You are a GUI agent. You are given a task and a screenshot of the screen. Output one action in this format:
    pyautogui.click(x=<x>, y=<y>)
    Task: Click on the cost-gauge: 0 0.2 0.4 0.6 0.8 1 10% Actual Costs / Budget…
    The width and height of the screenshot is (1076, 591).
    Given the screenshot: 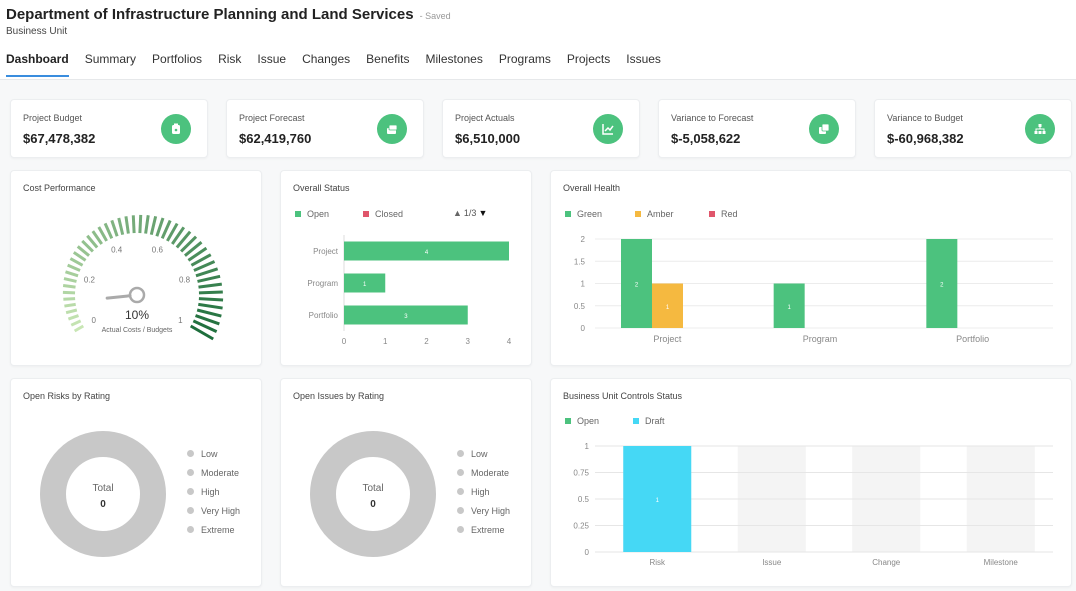 What is the action you would take?
    pyautogui.click(x=143, y=277)
    